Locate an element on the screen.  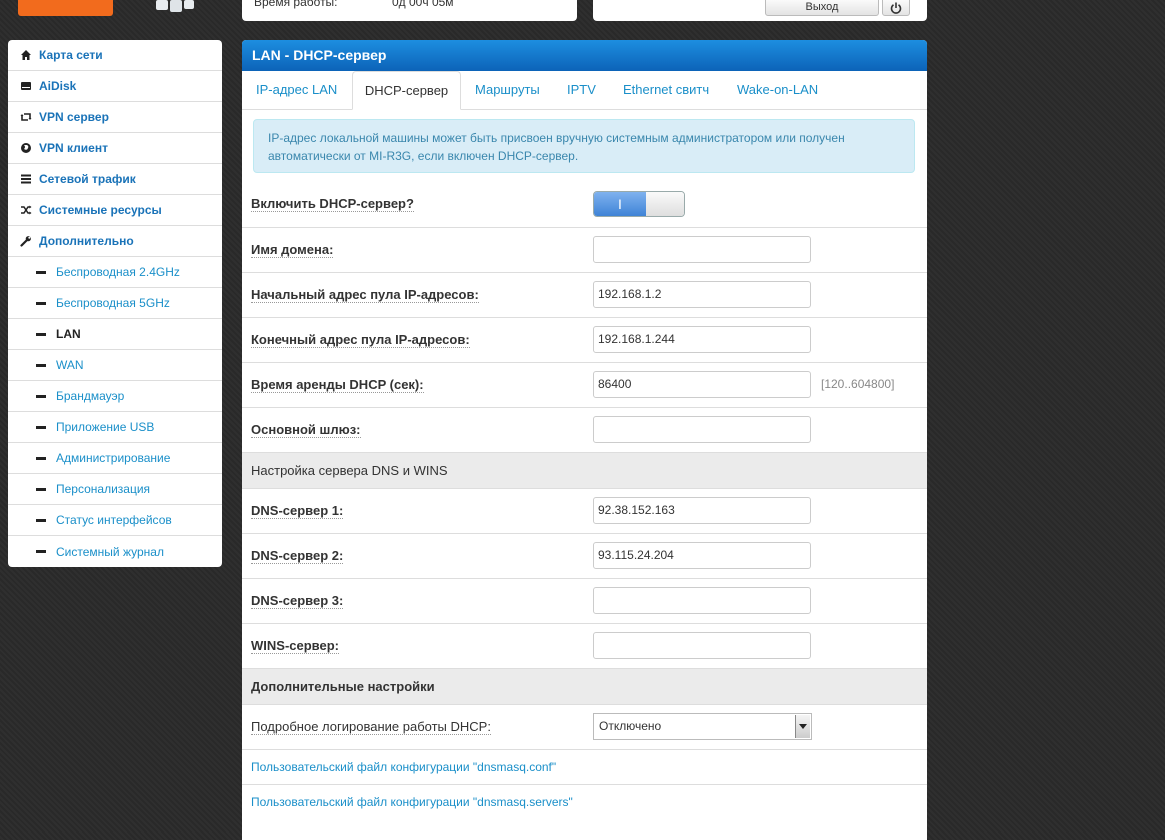
sidebar-subitem-firewall: Брандмауэр is located at coordinates (115, 396).